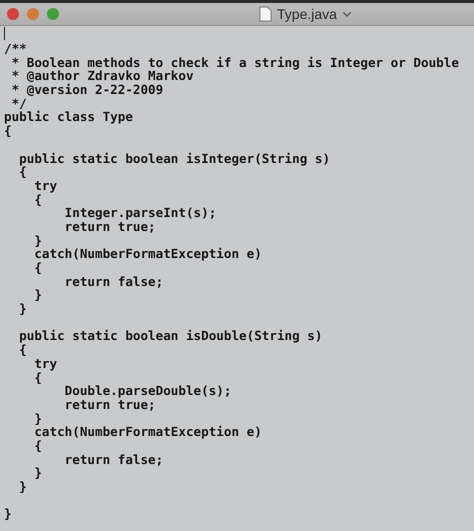 Image resolution: width=474 pixels, height=531 pixels. Describe the element at coordinates (265, 14) in the screenshot. I see `document-icon` at that location.